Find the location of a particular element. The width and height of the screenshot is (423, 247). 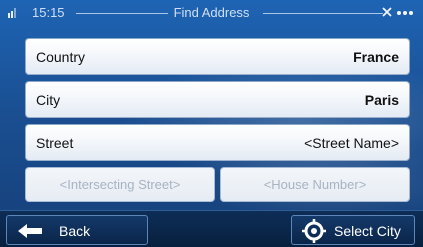

gps-status-icon is located at coordinates (398, 12).